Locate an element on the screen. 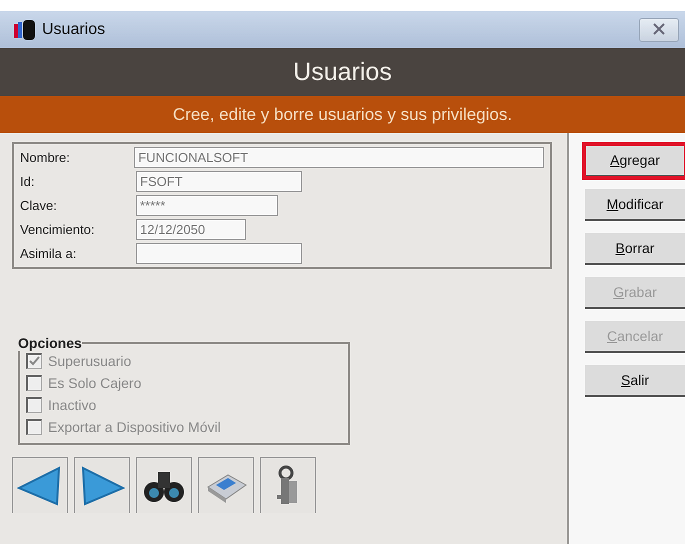 The height and width of the screenshot is (544, 685). input-field: 12/12/2050 is located at coordinates (191, 229).